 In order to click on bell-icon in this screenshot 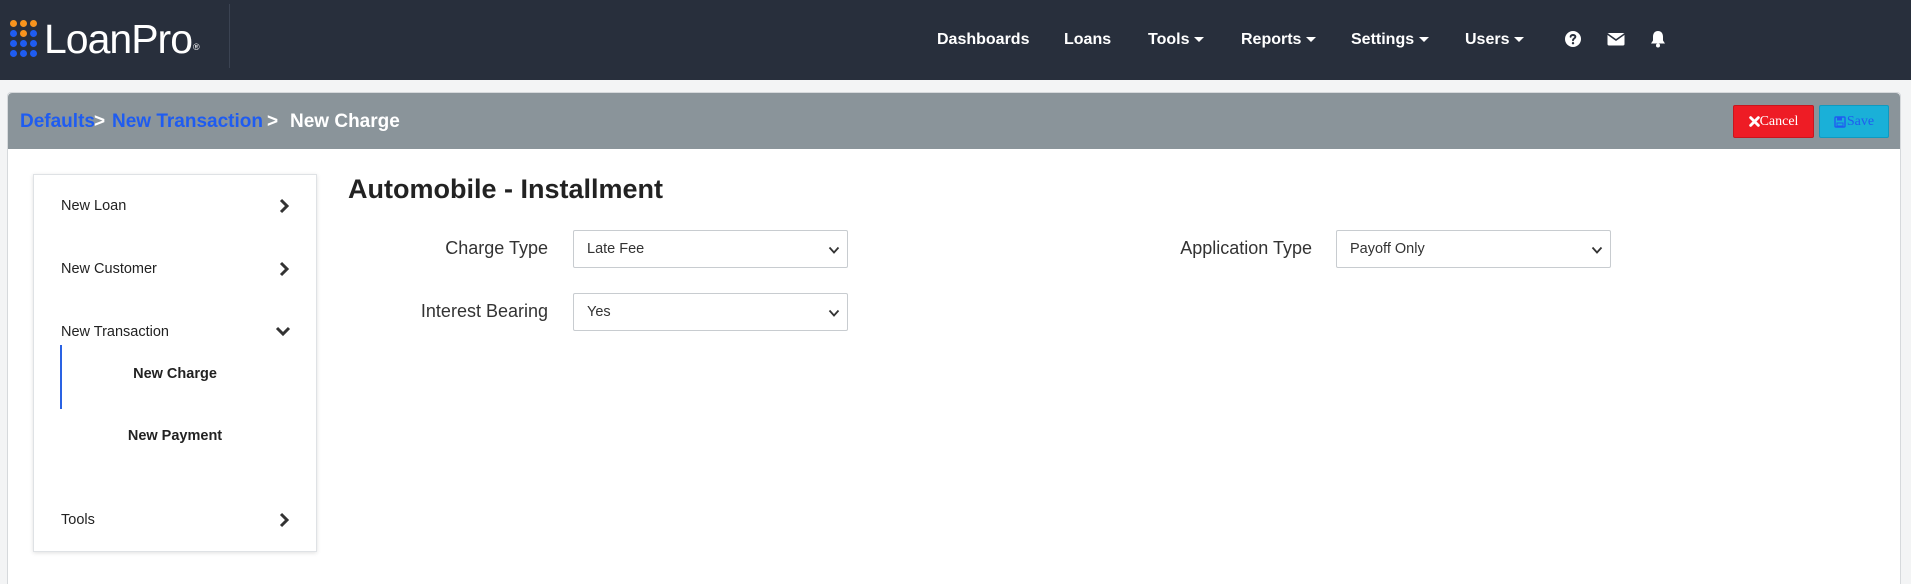, I will do `click(1658, 39)`.